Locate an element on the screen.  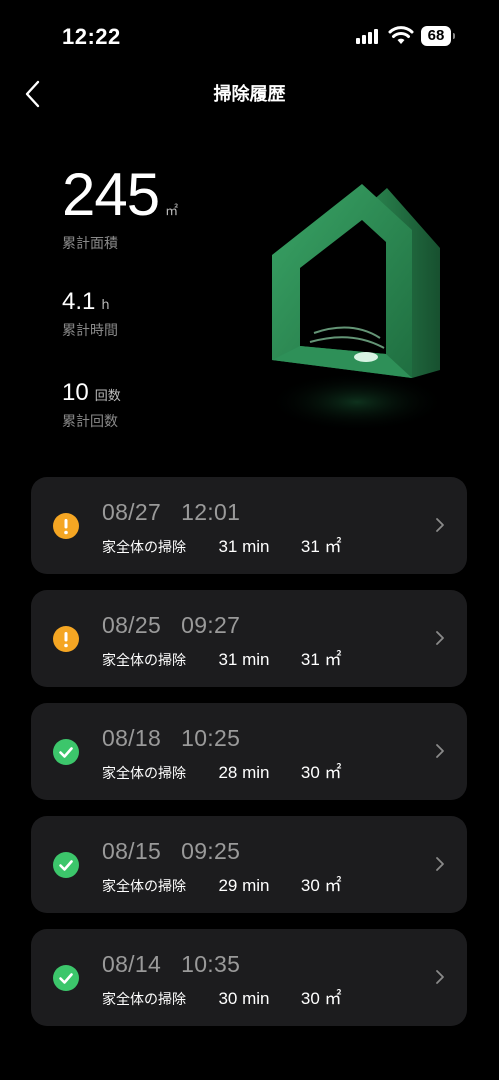
stat-count-label: 累計回数 is located at coordinates (90, 422).